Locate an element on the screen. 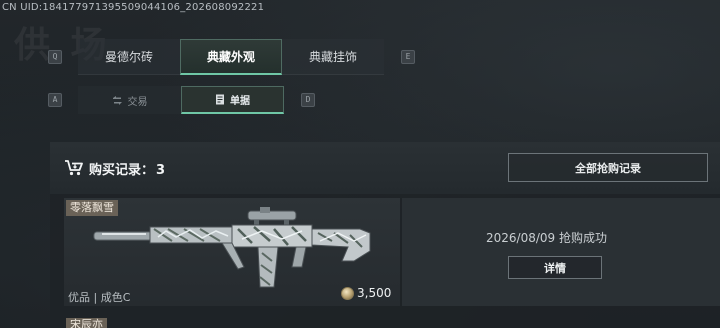 The width and height of the screenshot is (720, 328). sub-tab-bar: 交易 单据 is located at coordinates (181, 100).